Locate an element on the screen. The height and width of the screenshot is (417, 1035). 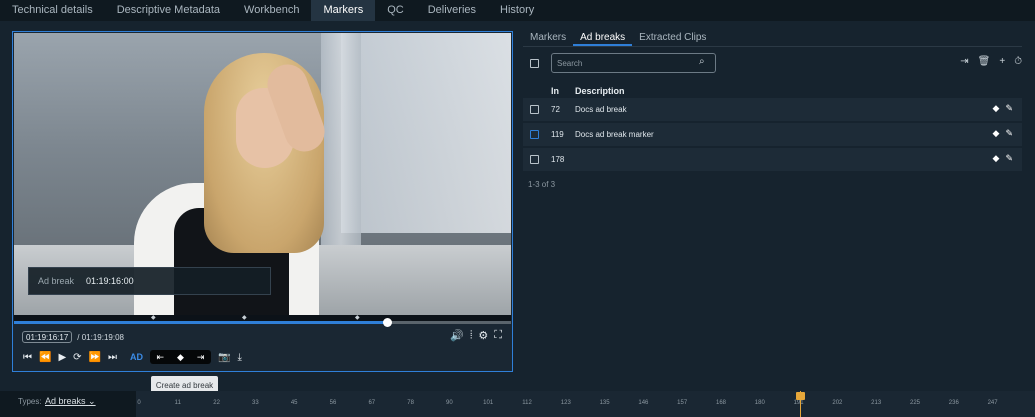
panel-tab-ad-breaks: Ad breaks is located at coordinates (603, 37).